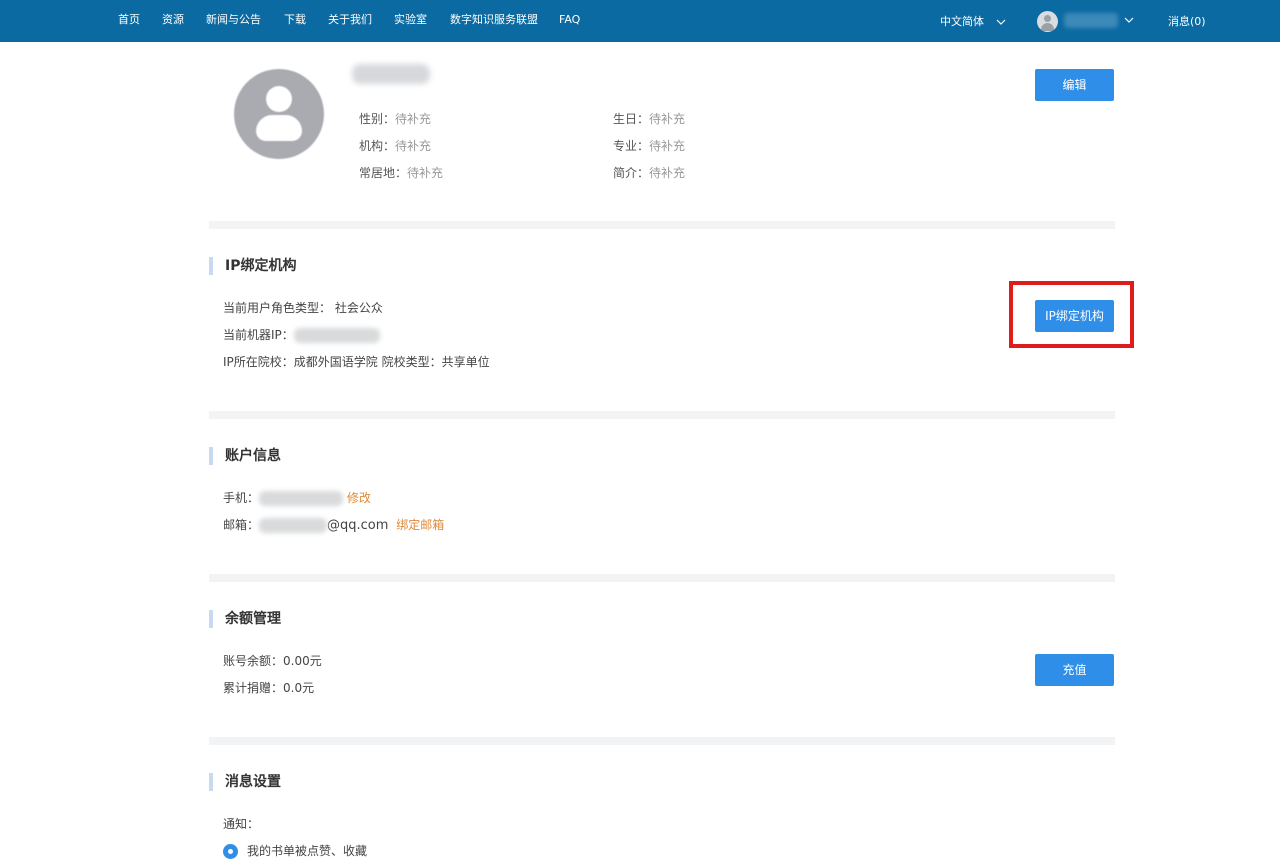  I want to click on nav-item-about: 关于我们, so click(350, 20).